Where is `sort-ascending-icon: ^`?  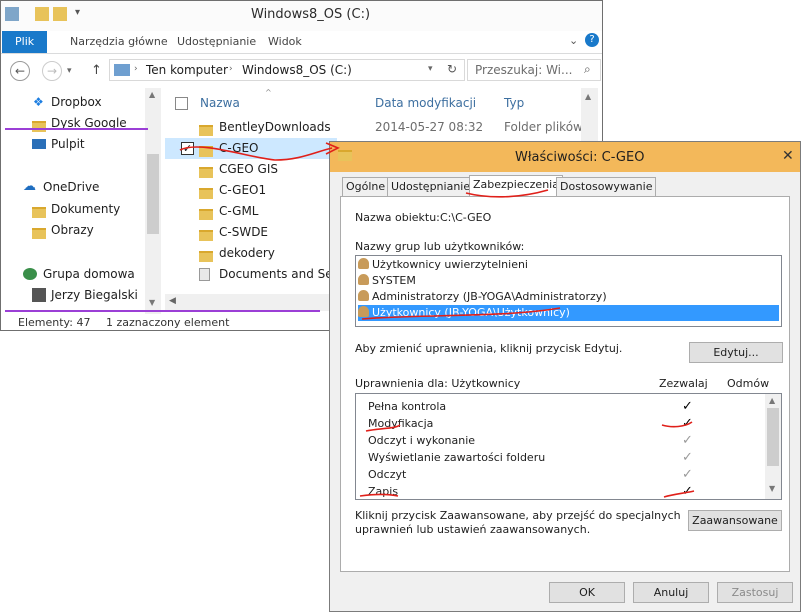 sort-ascending-icon: ^ is located at coordinates (268, 92).